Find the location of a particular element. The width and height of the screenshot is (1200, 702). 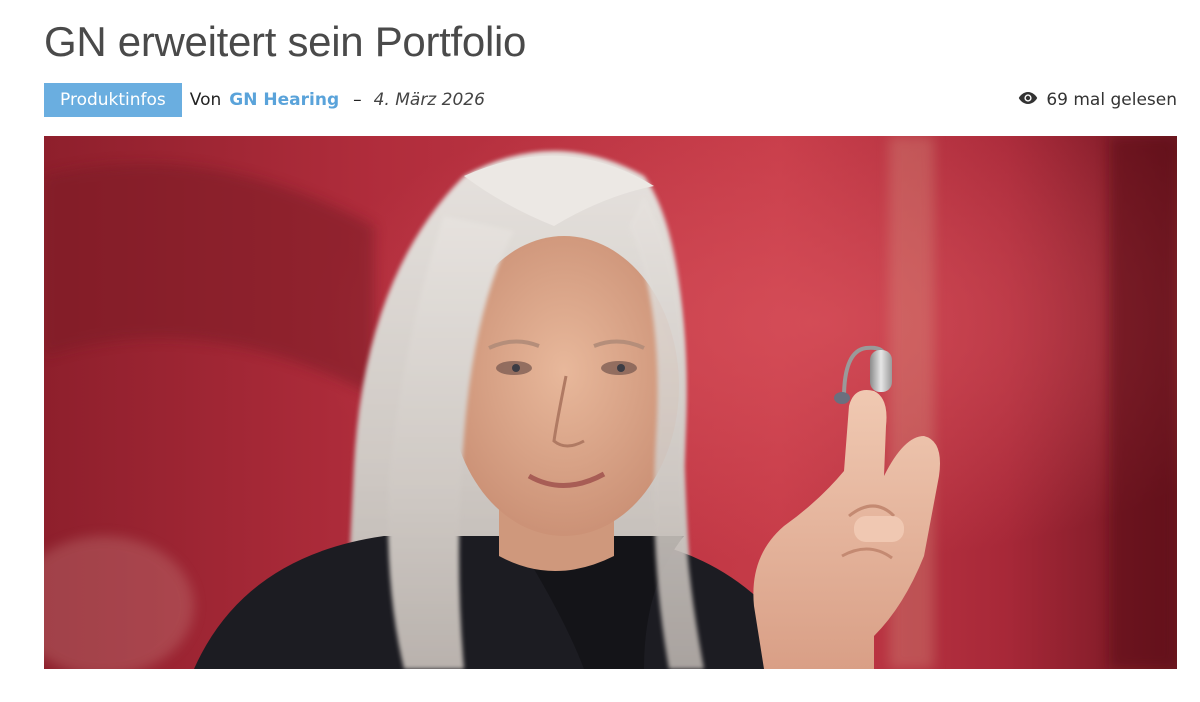

view-count: 69 mal gelesen is located at coordinates (1097, 100).